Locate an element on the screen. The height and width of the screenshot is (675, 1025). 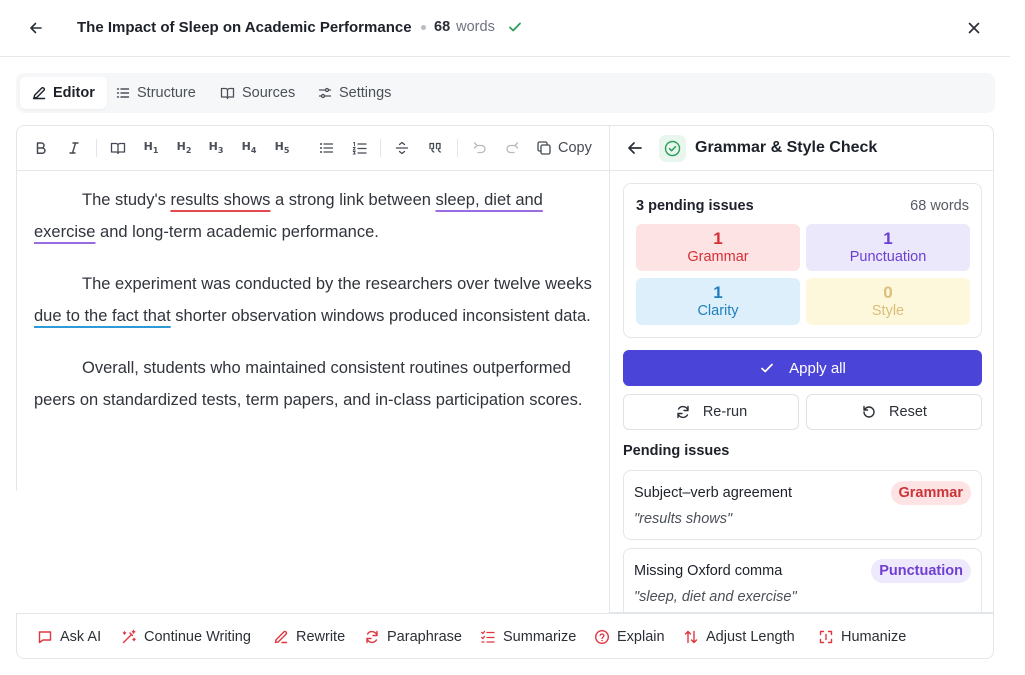
tab-settings: Settings is located at coordinates (354, 93).